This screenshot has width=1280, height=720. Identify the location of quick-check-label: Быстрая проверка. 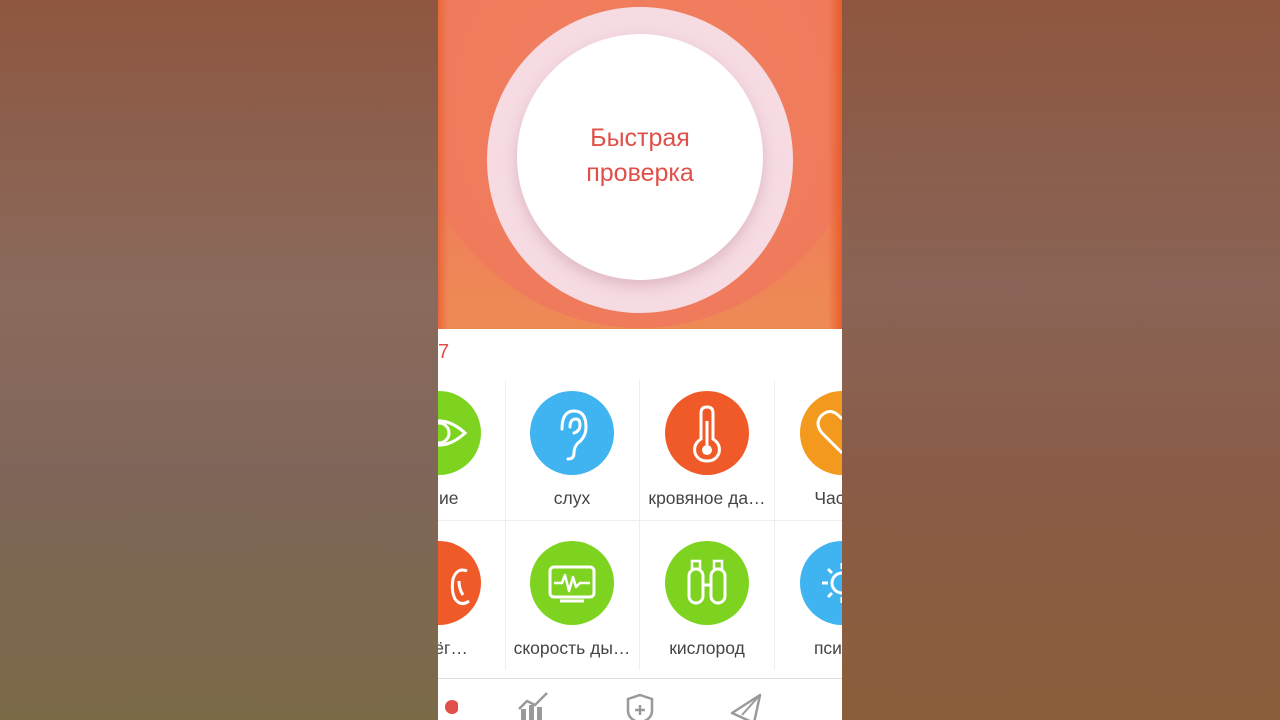
(640, 155).